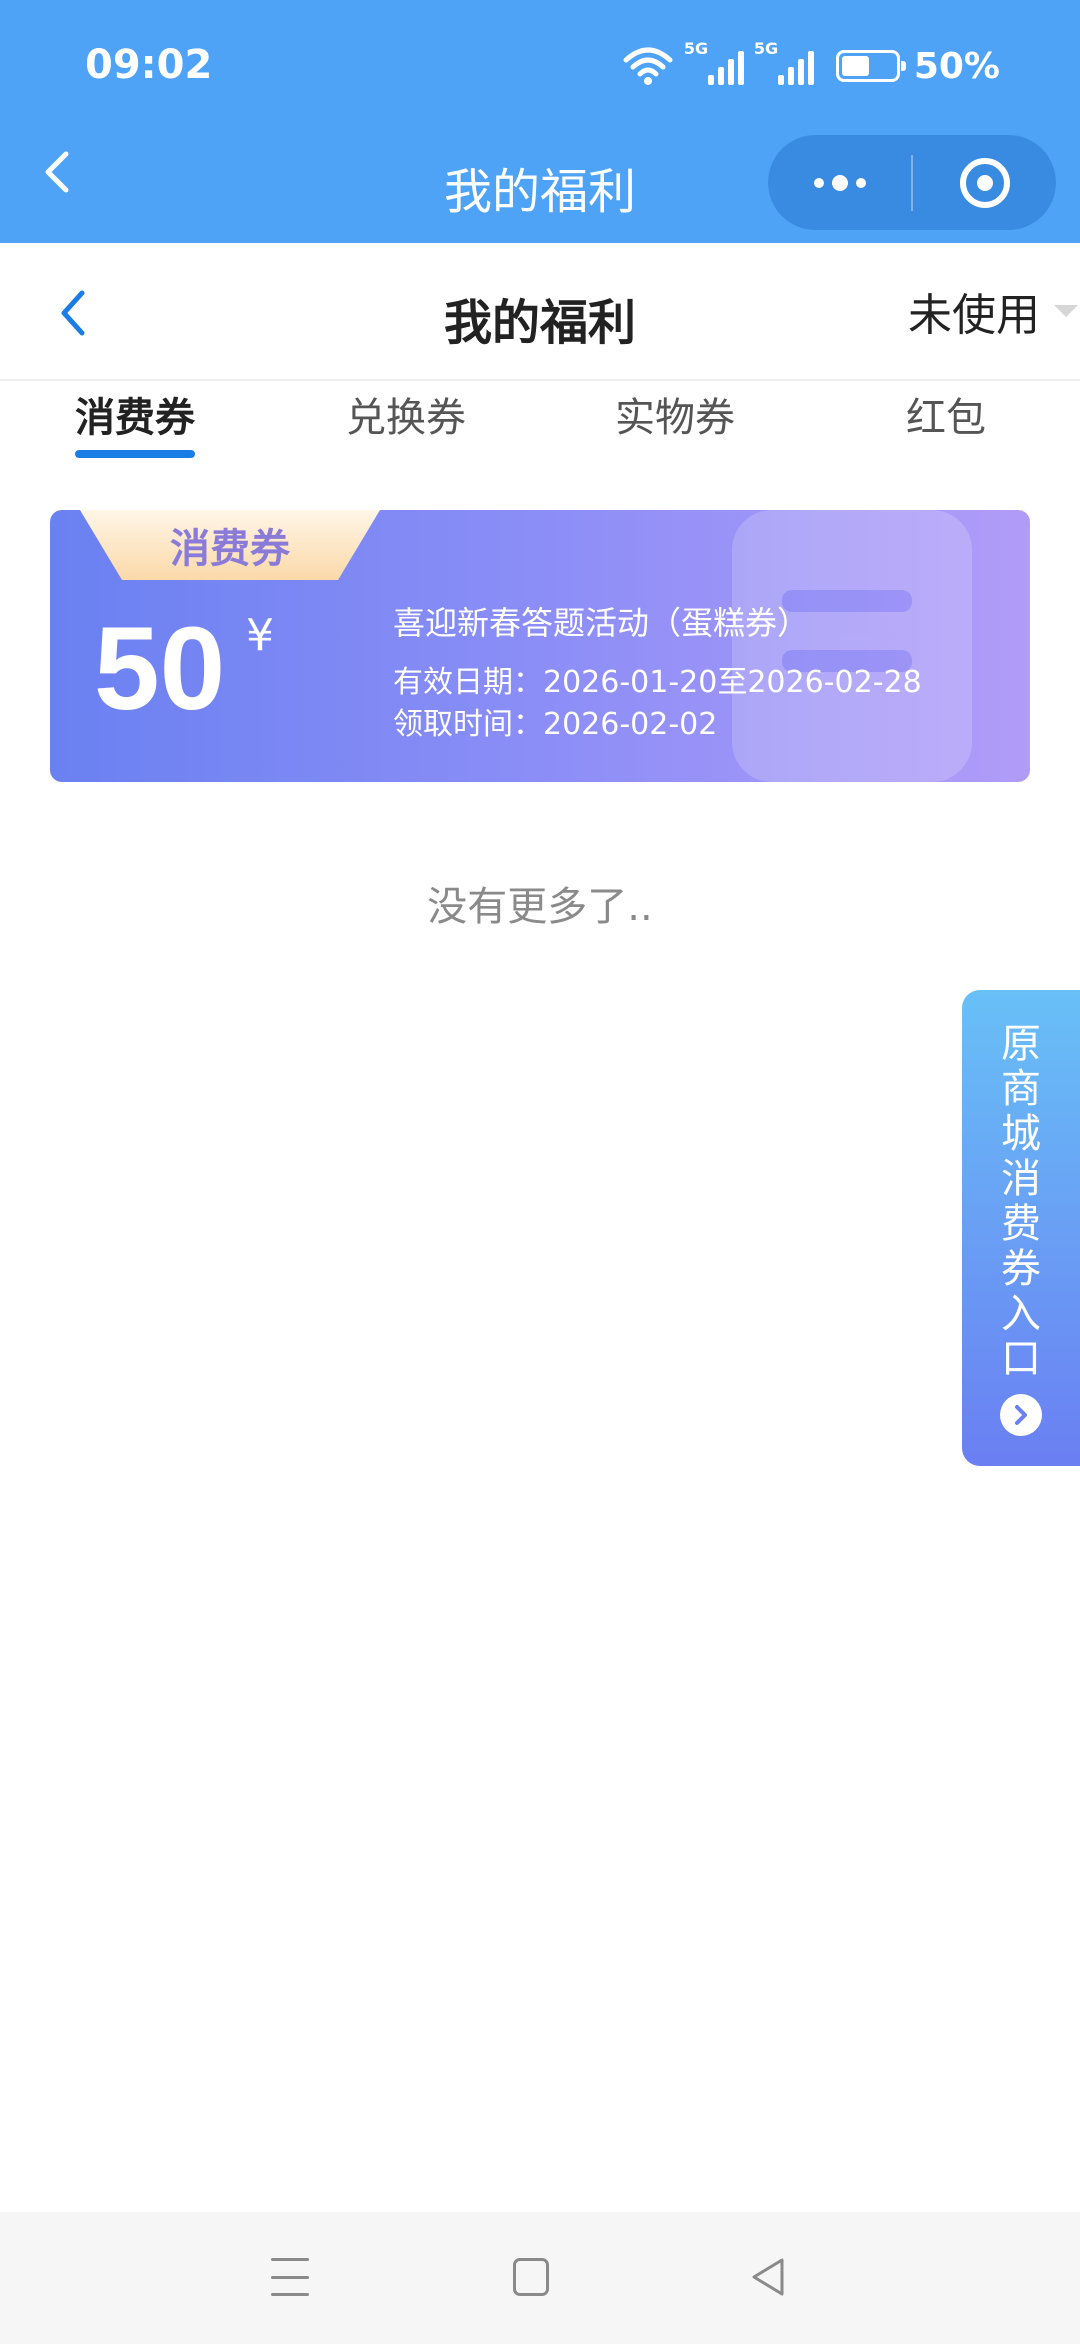 This screenshot has height=2344, width=1080. Describe the element at coordinates (290, 2277) in the screenshot. I see `menu-icon` at that location.